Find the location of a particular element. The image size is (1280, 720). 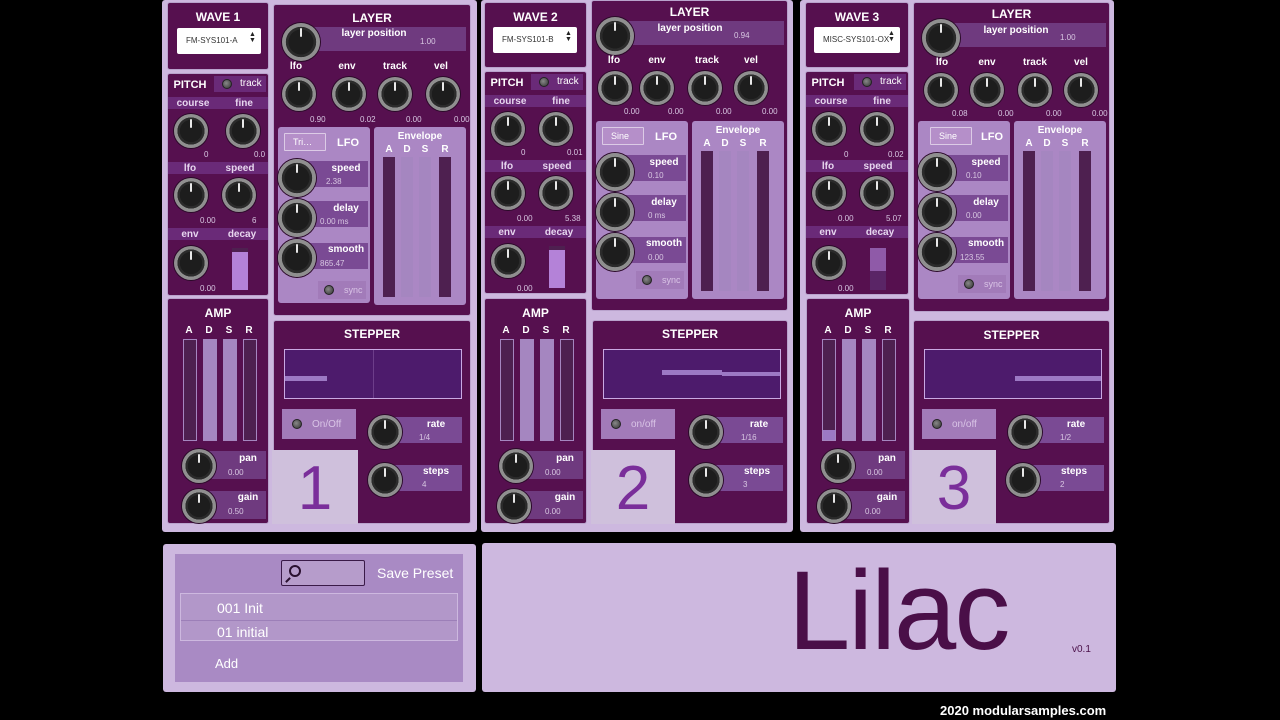

preset-search-input is located at coordinates (323, 573).